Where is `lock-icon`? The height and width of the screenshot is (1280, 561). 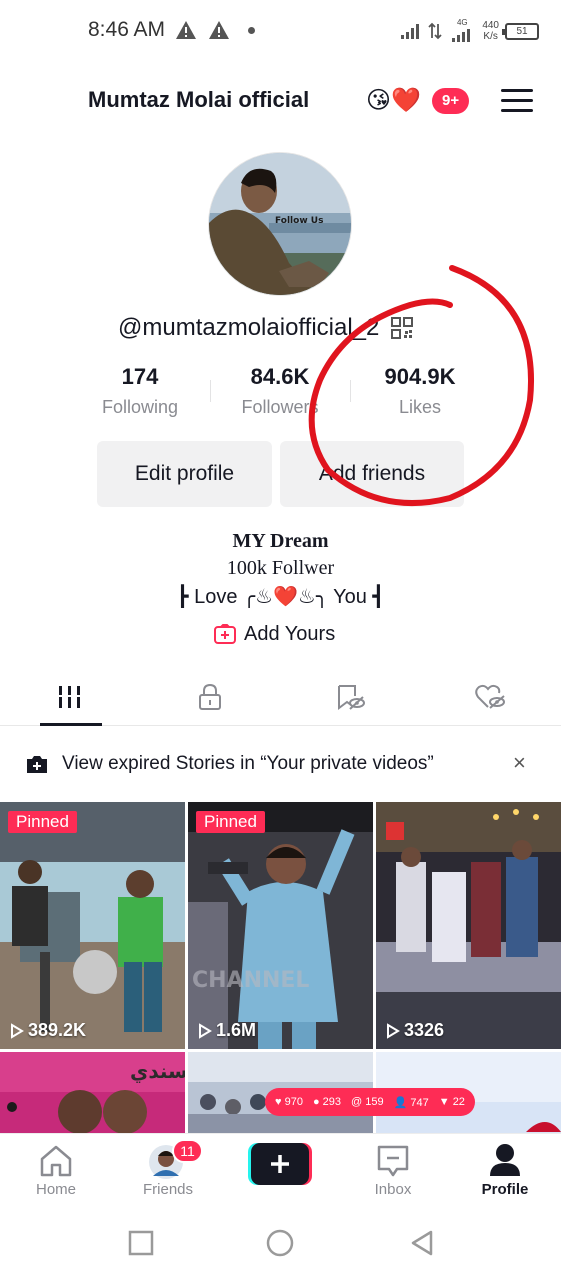 lock-icon is located at coordinates (210, 696).